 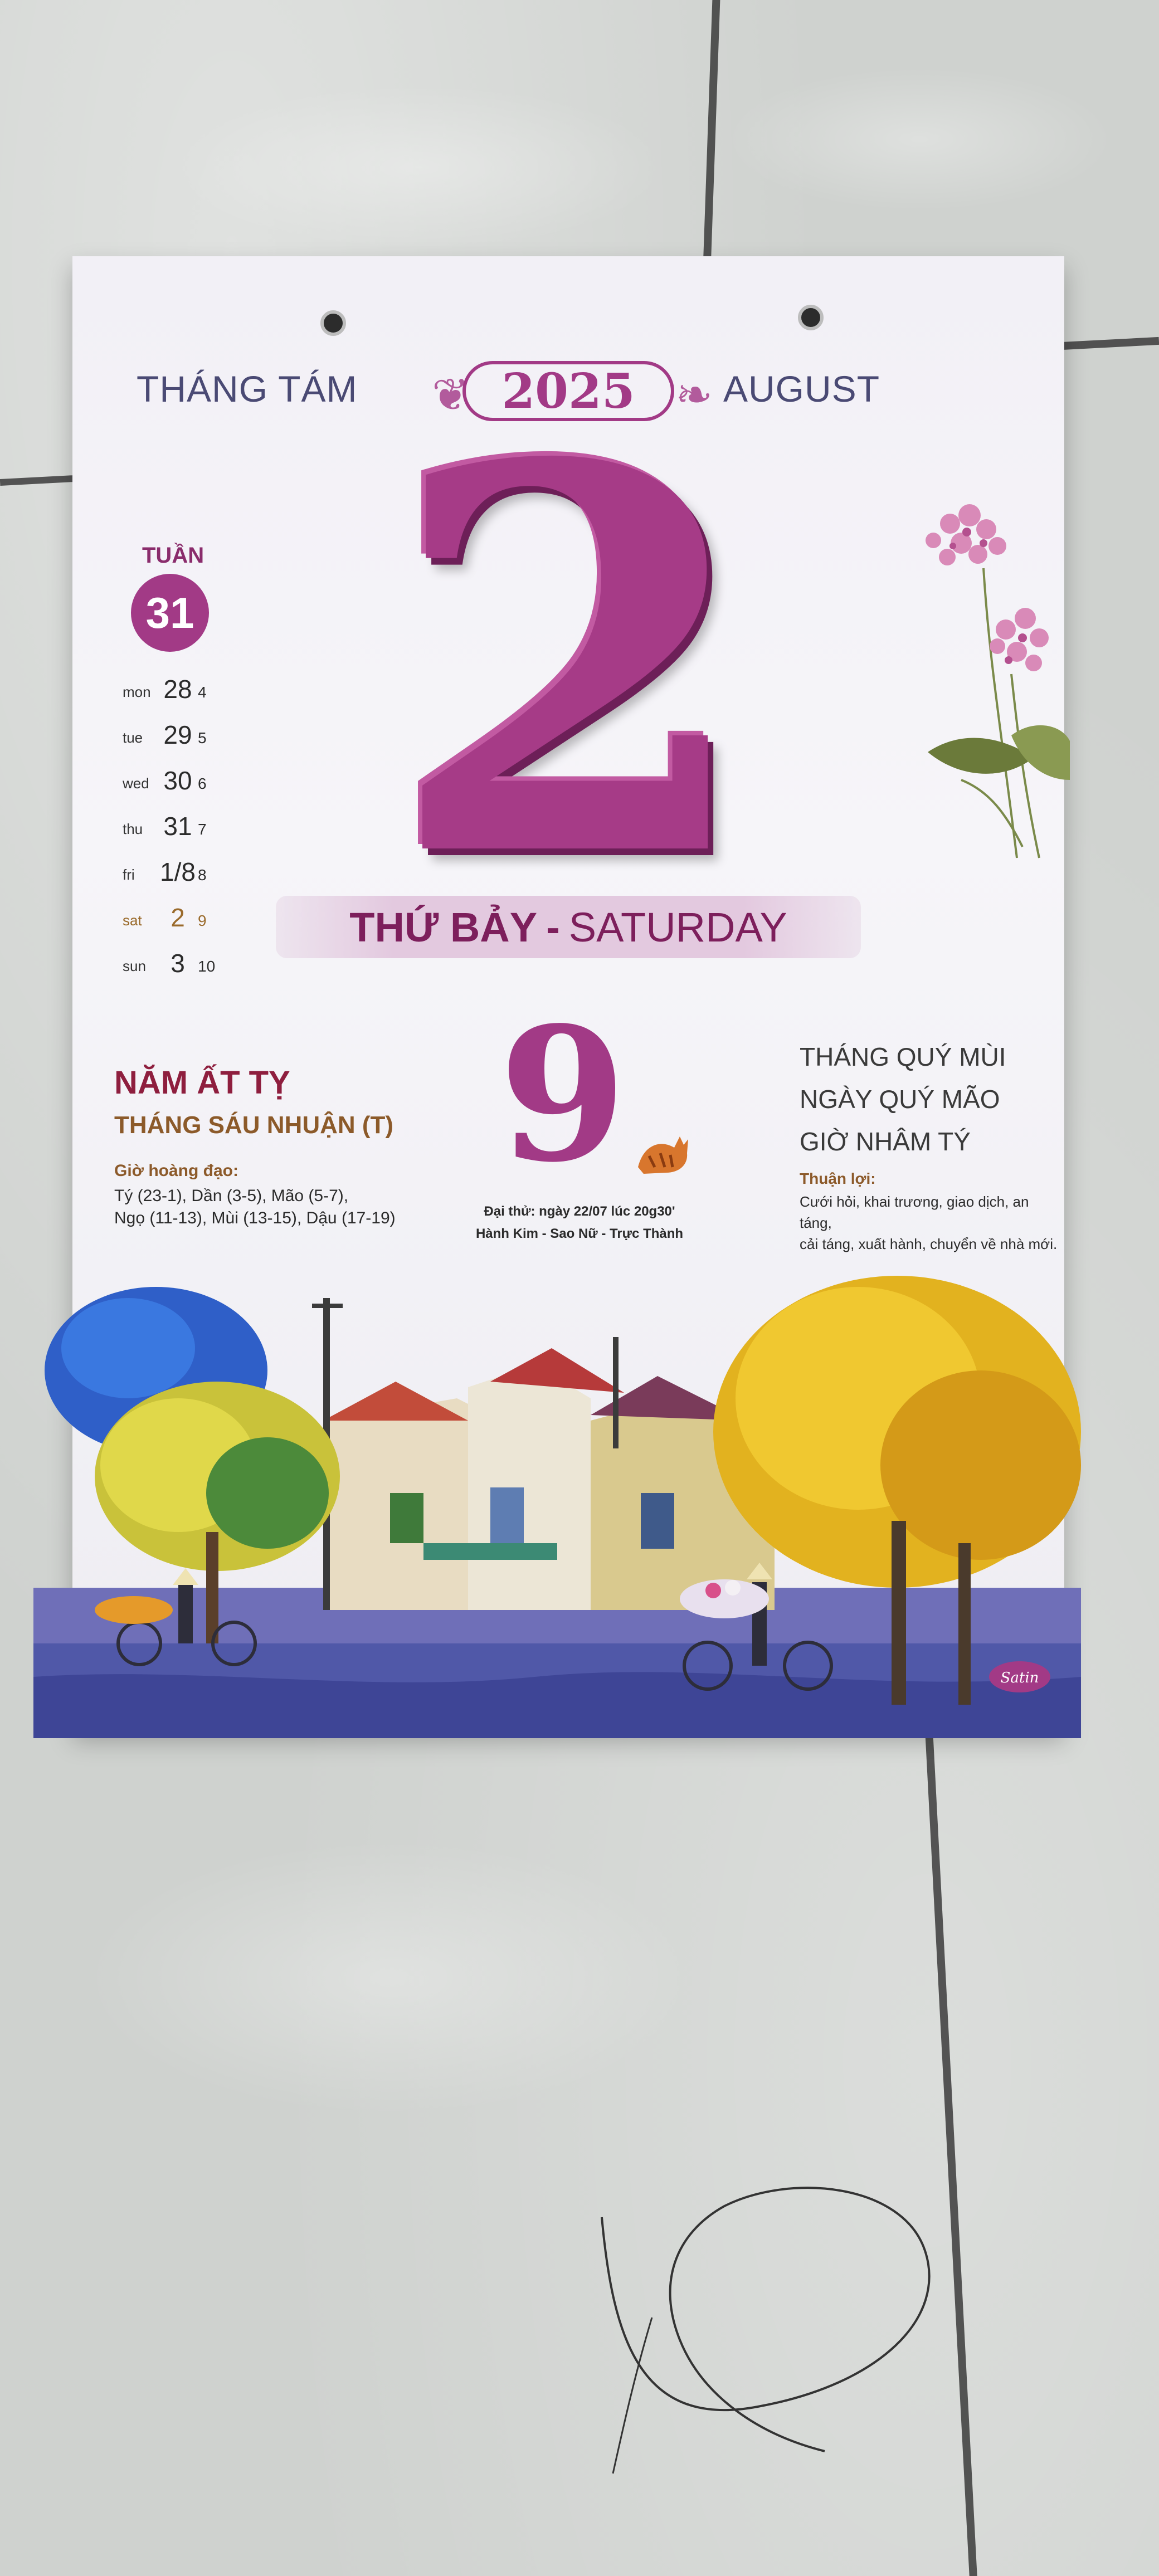 What do you see at coordinates (571, 663) in the screenshot?
I see `solar-day-number: 2` at bounding box center [571, 663].